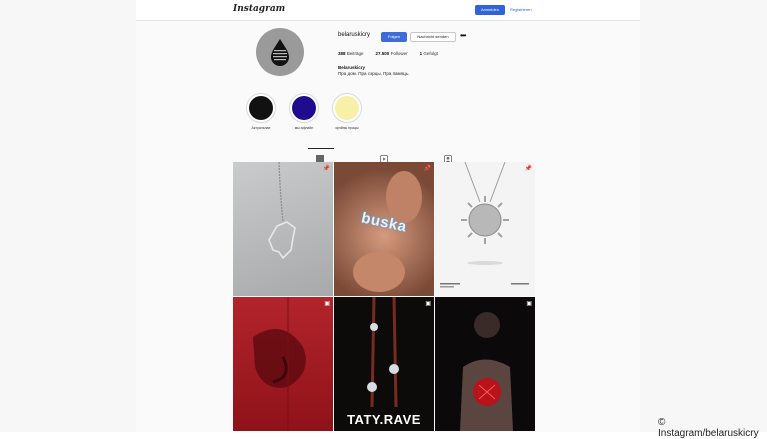  What do you see at coordinates (321, 155) in the screenshot?
I see `tab-posts` at bounding box center [321, 155].